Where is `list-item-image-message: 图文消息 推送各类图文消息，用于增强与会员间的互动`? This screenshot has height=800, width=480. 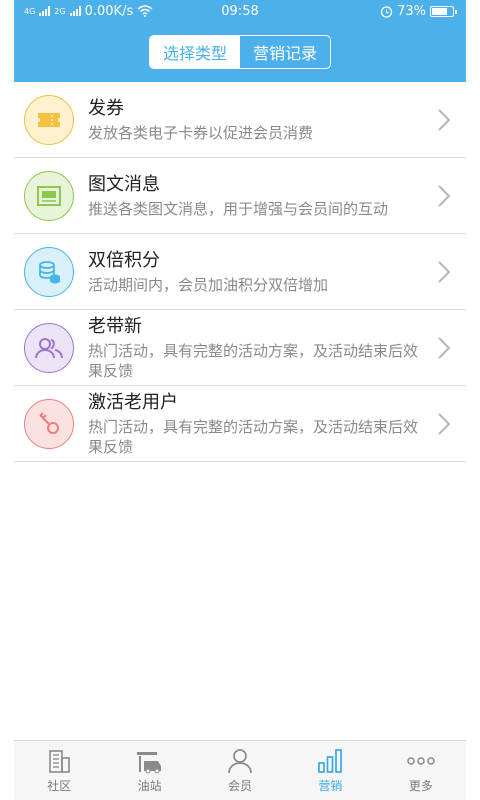
list-item-image-message: 图文消息 推送各类图文消息，用于增强与会员间的互动 is located at coordinates (240, 196).